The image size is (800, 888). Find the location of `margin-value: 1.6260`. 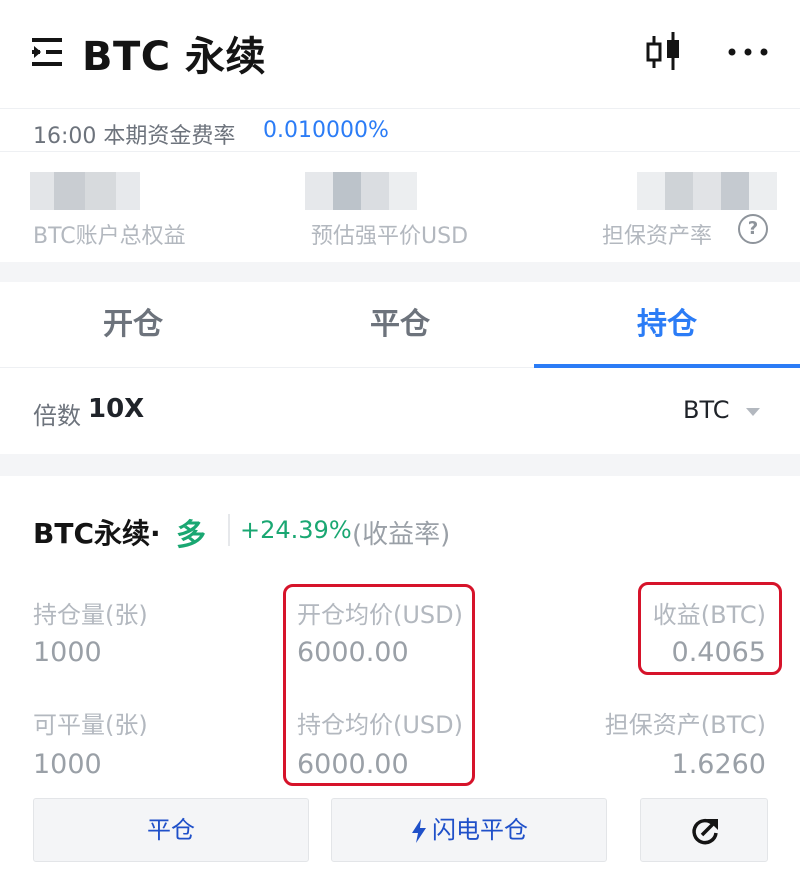

margin-value: 1.6260 is located at coordinates (718, 764).